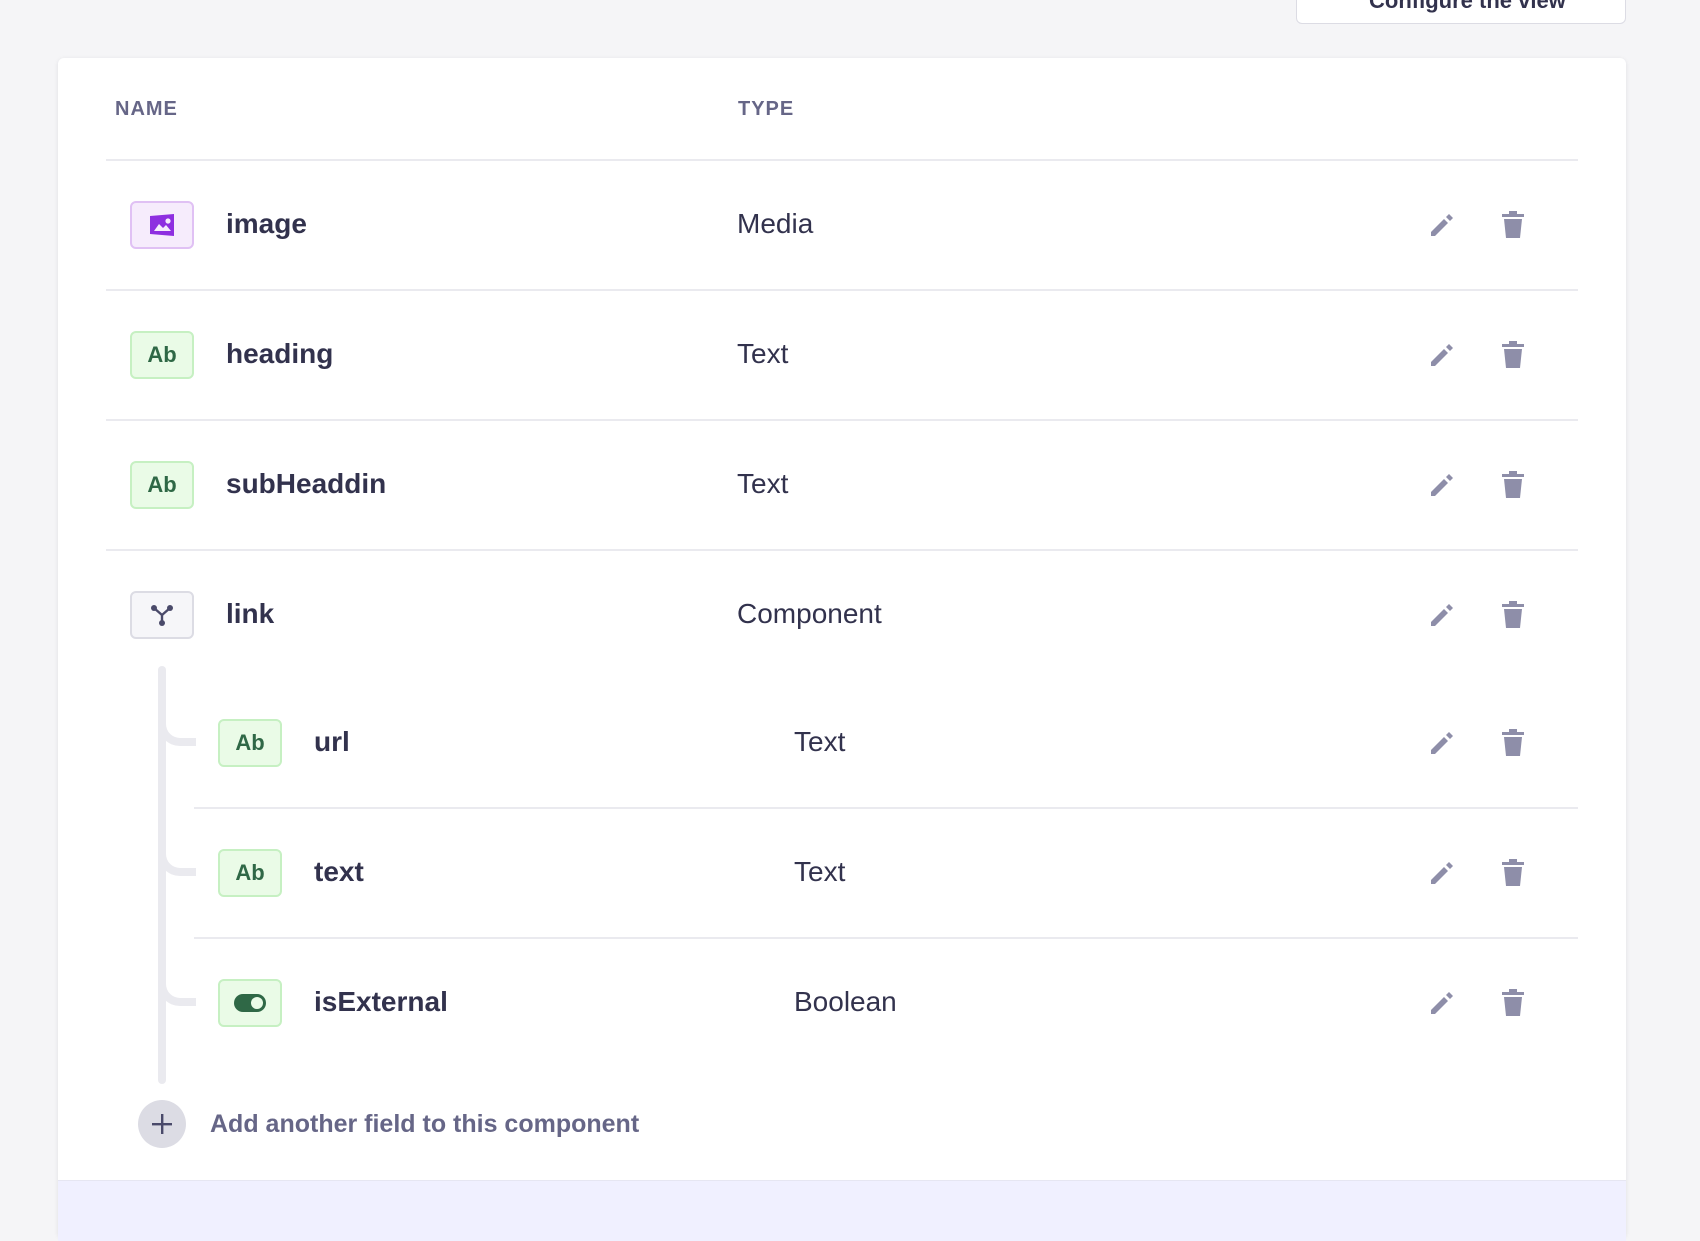 The height and width of the screenshot is (1241, 1700). Describe the element at coordinates (845, 1001) in the screenshot. I see `field-type: Boolean` at that location.